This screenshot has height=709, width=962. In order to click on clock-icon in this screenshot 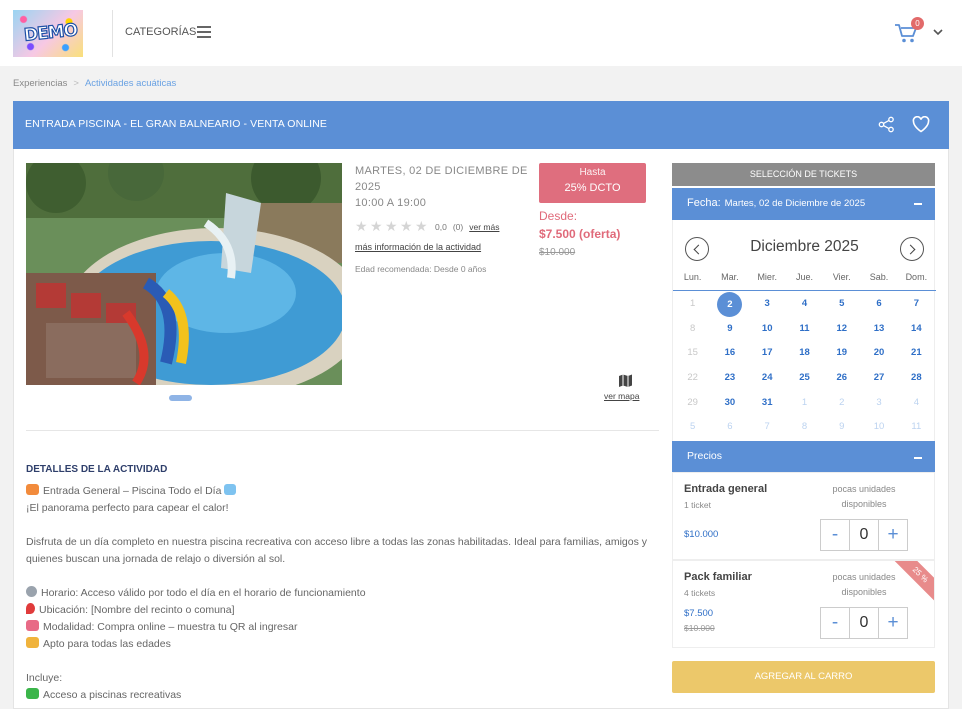, I will do `click(31, 591)`.